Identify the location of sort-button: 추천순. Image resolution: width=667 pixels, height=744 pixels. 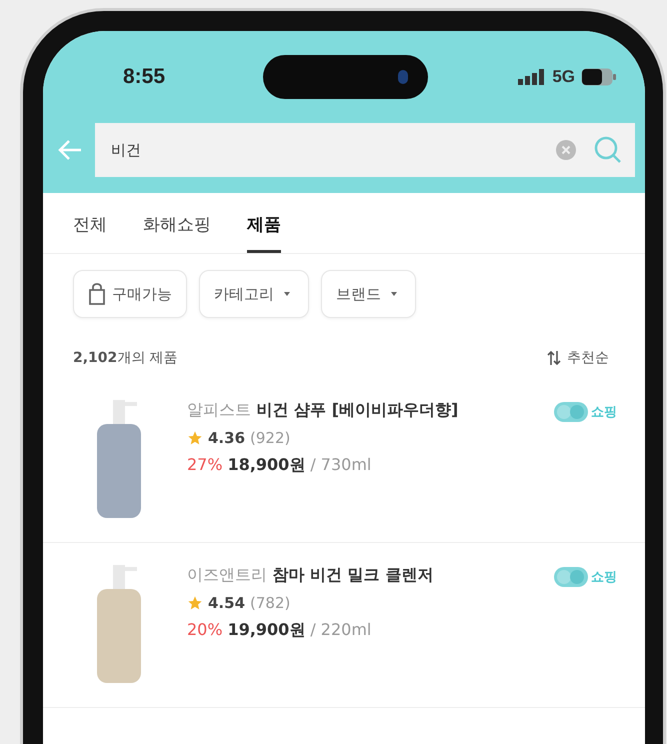
(578, 358).